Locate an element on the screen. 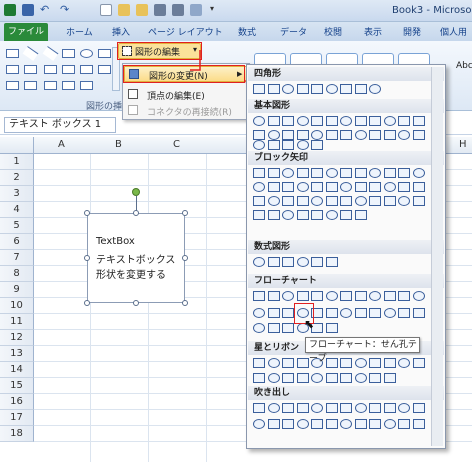  preview-icon is located at coordinates (178, 10).